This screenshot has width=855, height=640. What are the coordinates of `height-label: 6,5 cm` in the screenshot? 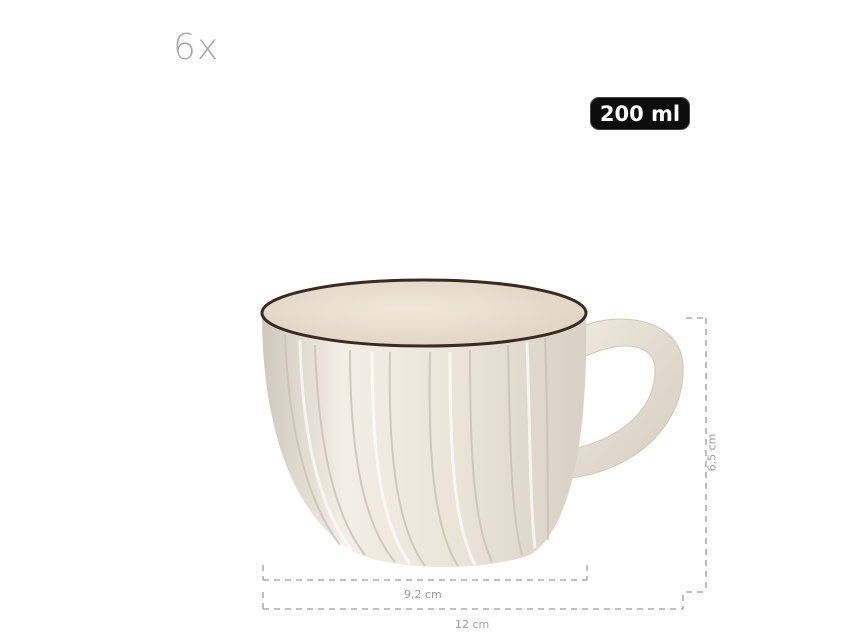 It's located at (712, 452).